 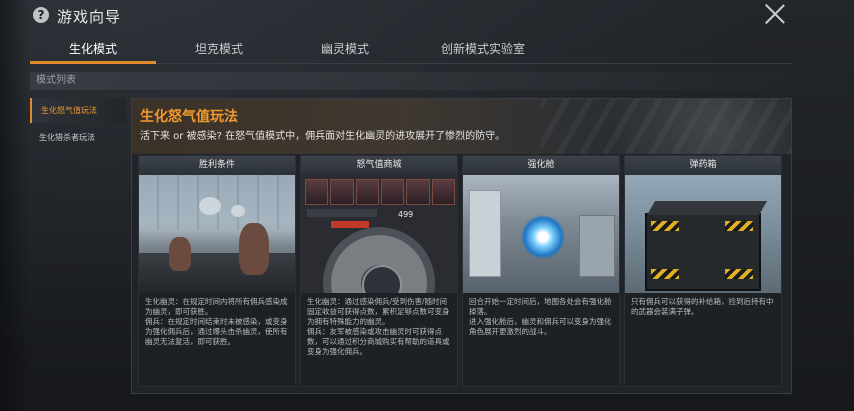 What do you see at coordinates (345, 49) in the screenshot?
I see `tab-ghost: 幽灵模式` at bounding box center [345, 49].